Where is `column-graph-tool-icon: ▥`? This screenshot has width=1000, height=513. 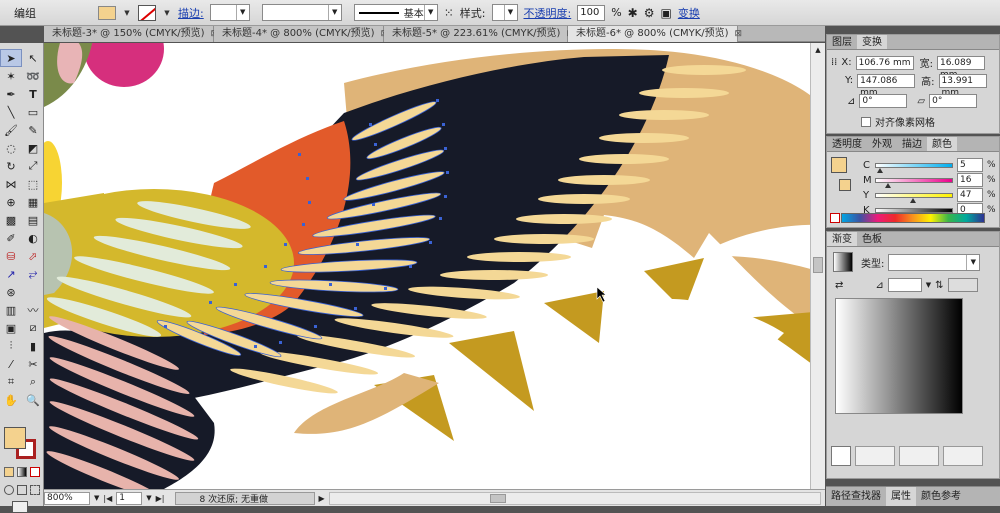
column-graph-tool-icon: ▥ is located at coordinates (11, 310).